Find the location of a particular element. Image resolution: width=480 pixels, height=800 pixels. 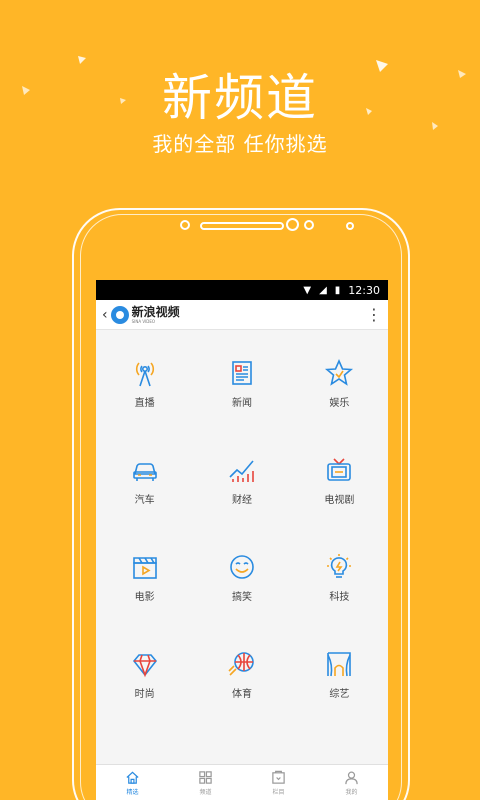

phone-camera is located at coordinates (292, 224).